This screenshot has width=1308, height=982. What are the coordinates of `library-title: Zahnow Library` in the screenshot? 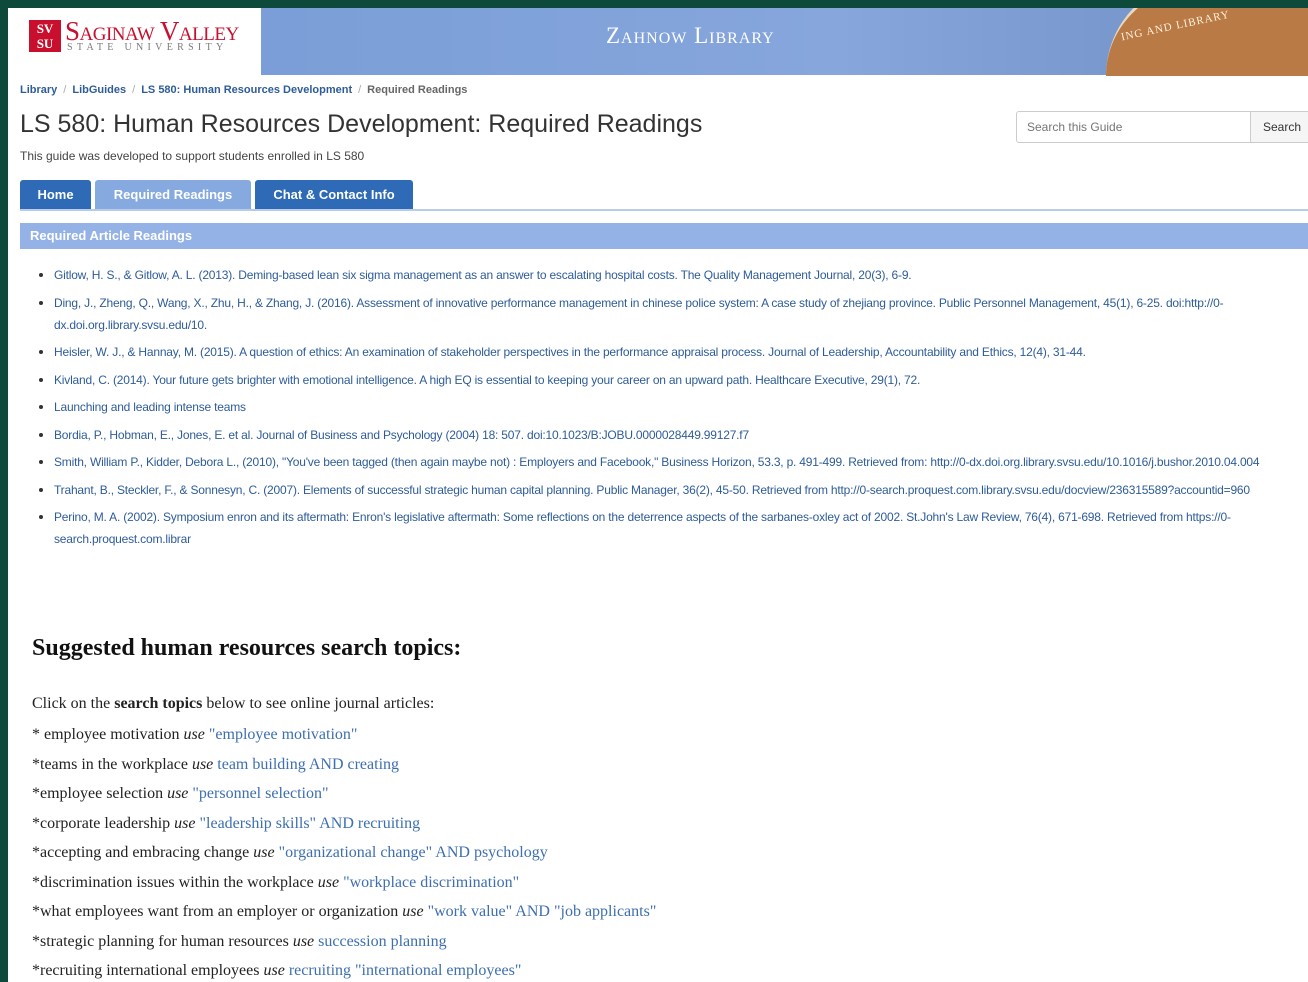 It's located at (690, 36).